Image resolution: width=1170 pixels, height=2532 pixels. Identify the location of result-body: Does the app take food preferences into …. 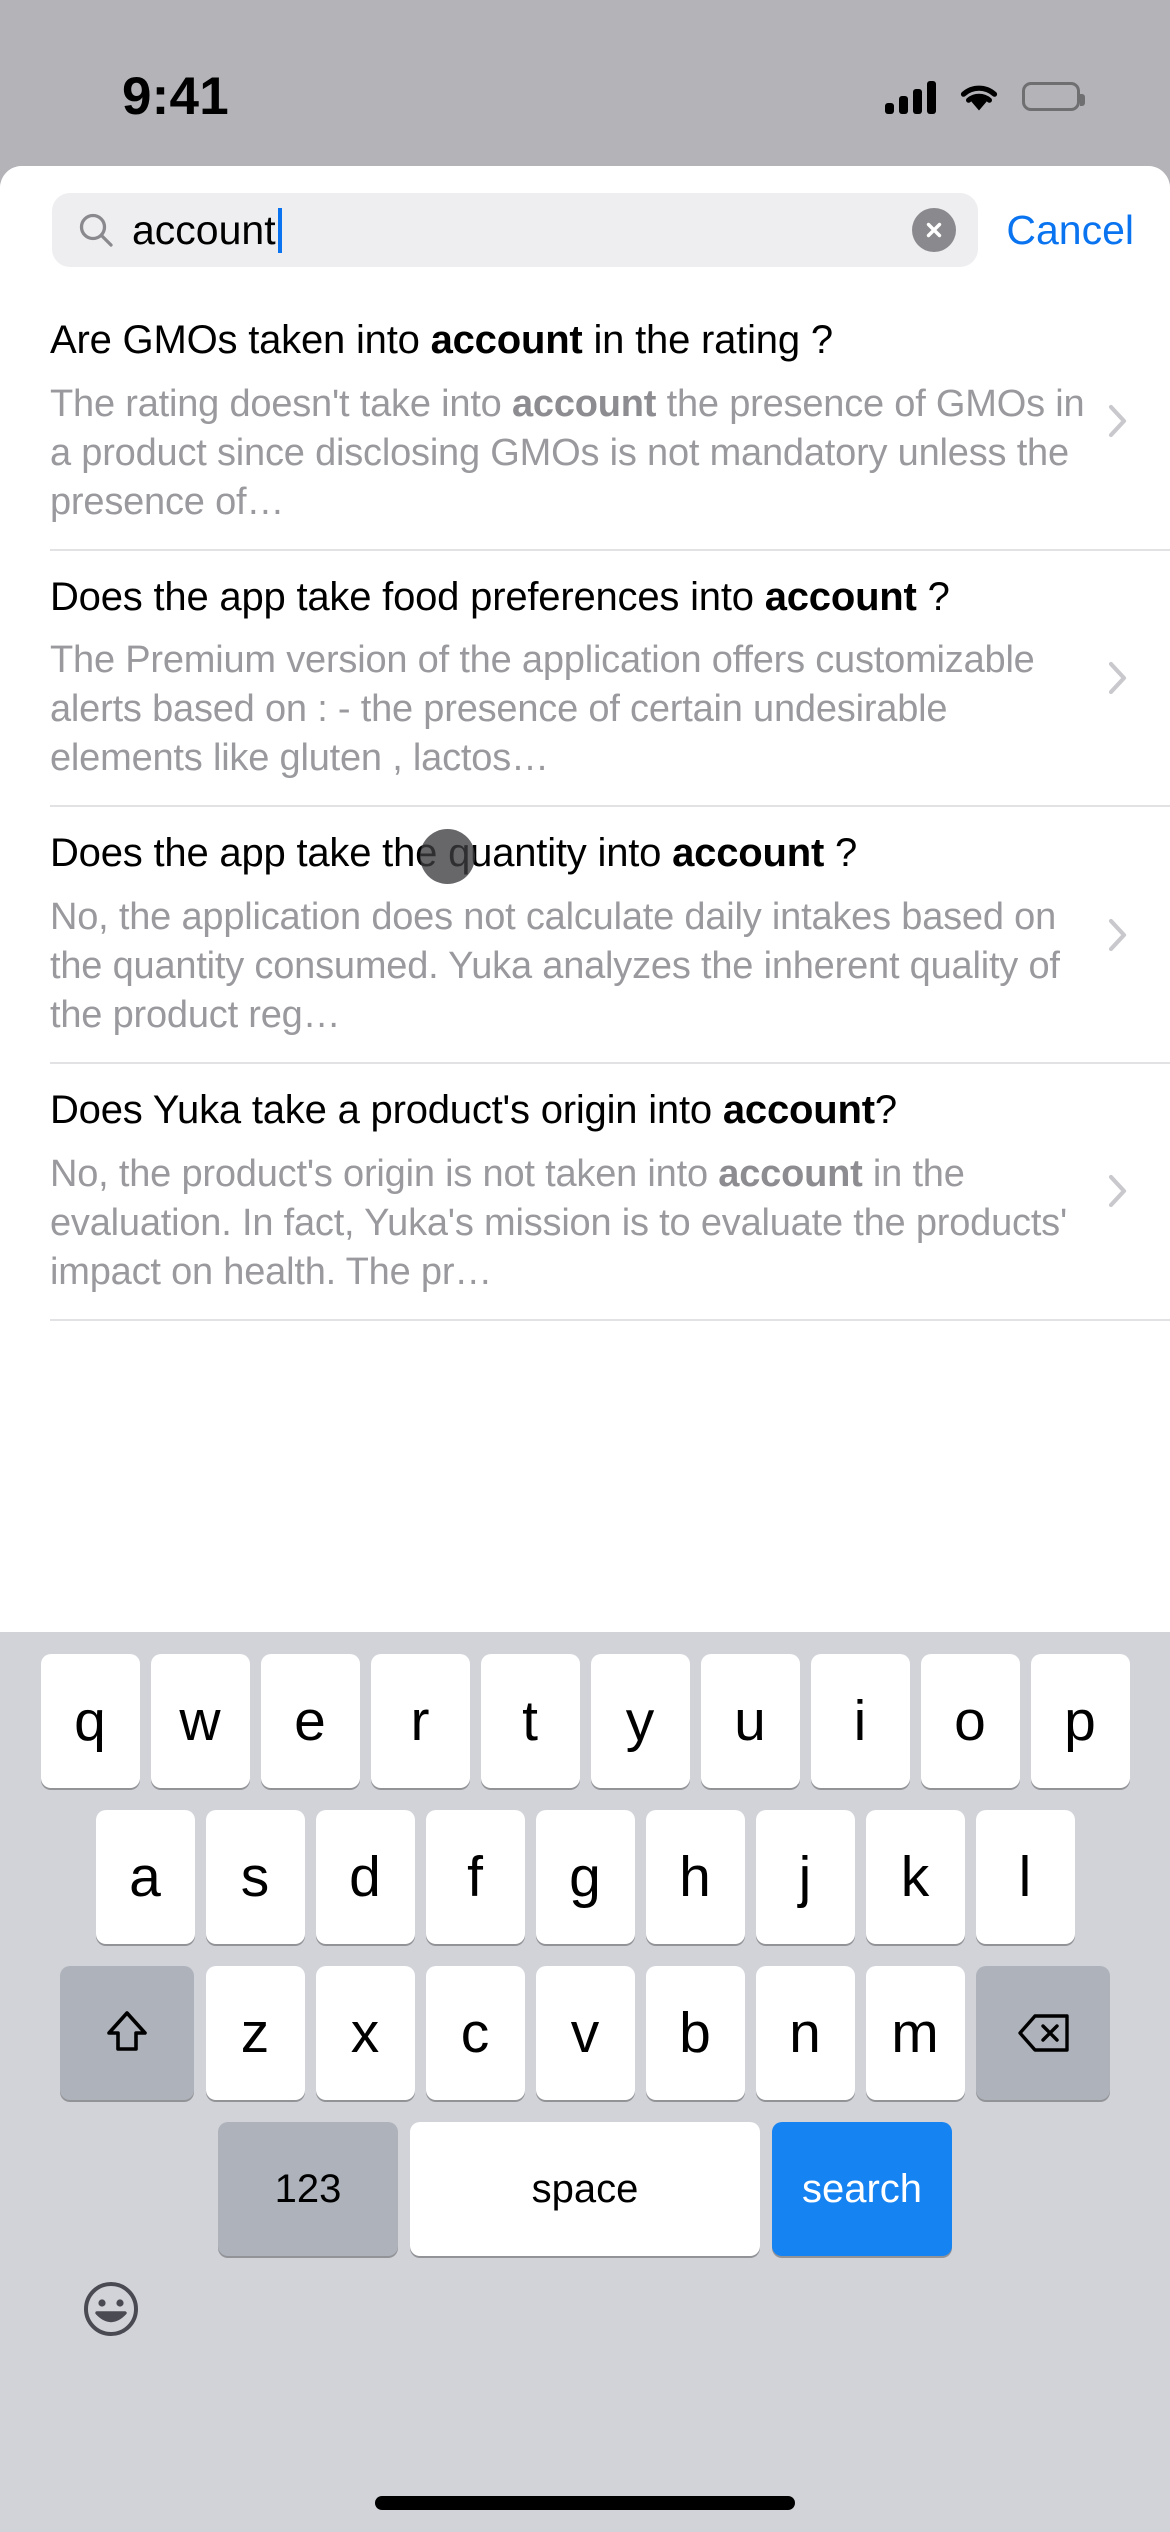
(571, 678).